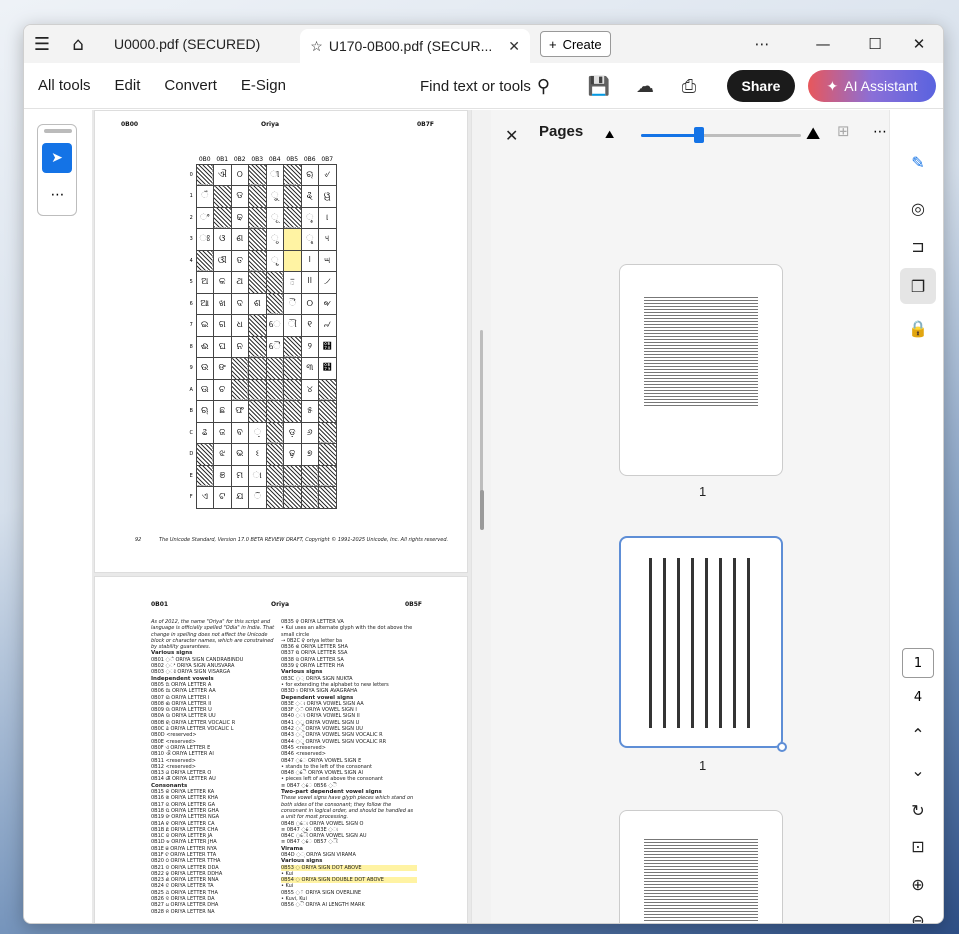 Image resolution: width=959 pixels, height=934 pixels. I want to click on insert-page-icon: ⊞, so click(843, 131).